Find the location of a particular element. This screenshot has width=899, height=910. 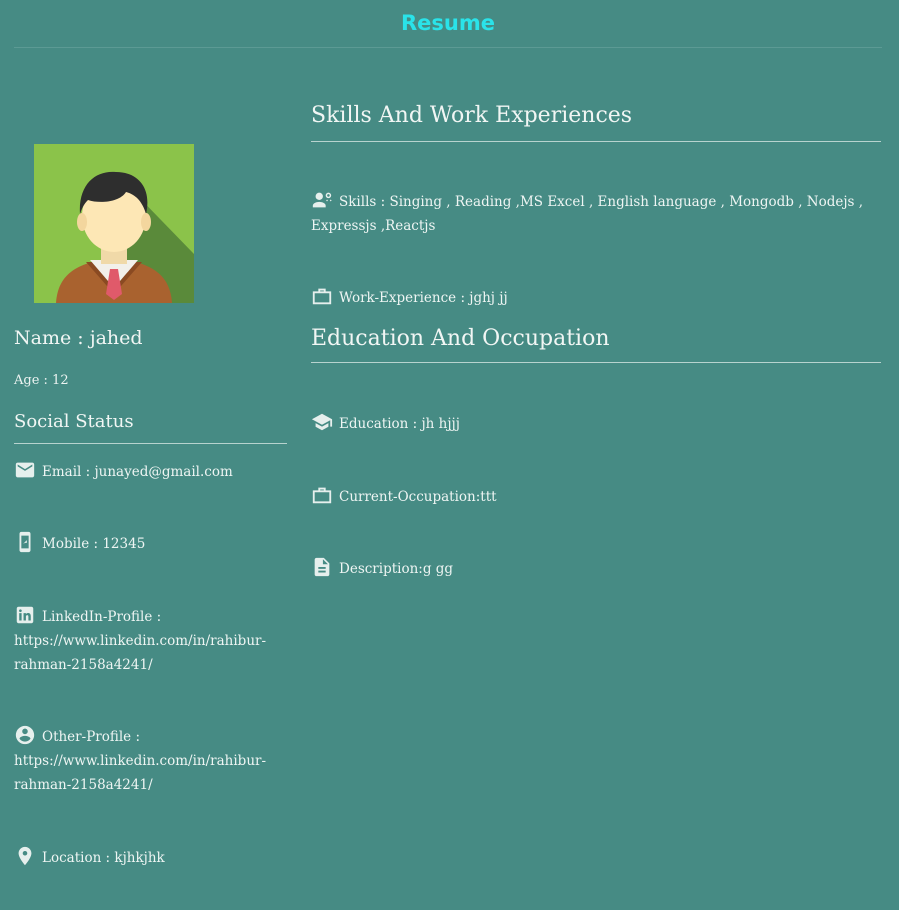

header: Resume is located at coordinates (448, 24).